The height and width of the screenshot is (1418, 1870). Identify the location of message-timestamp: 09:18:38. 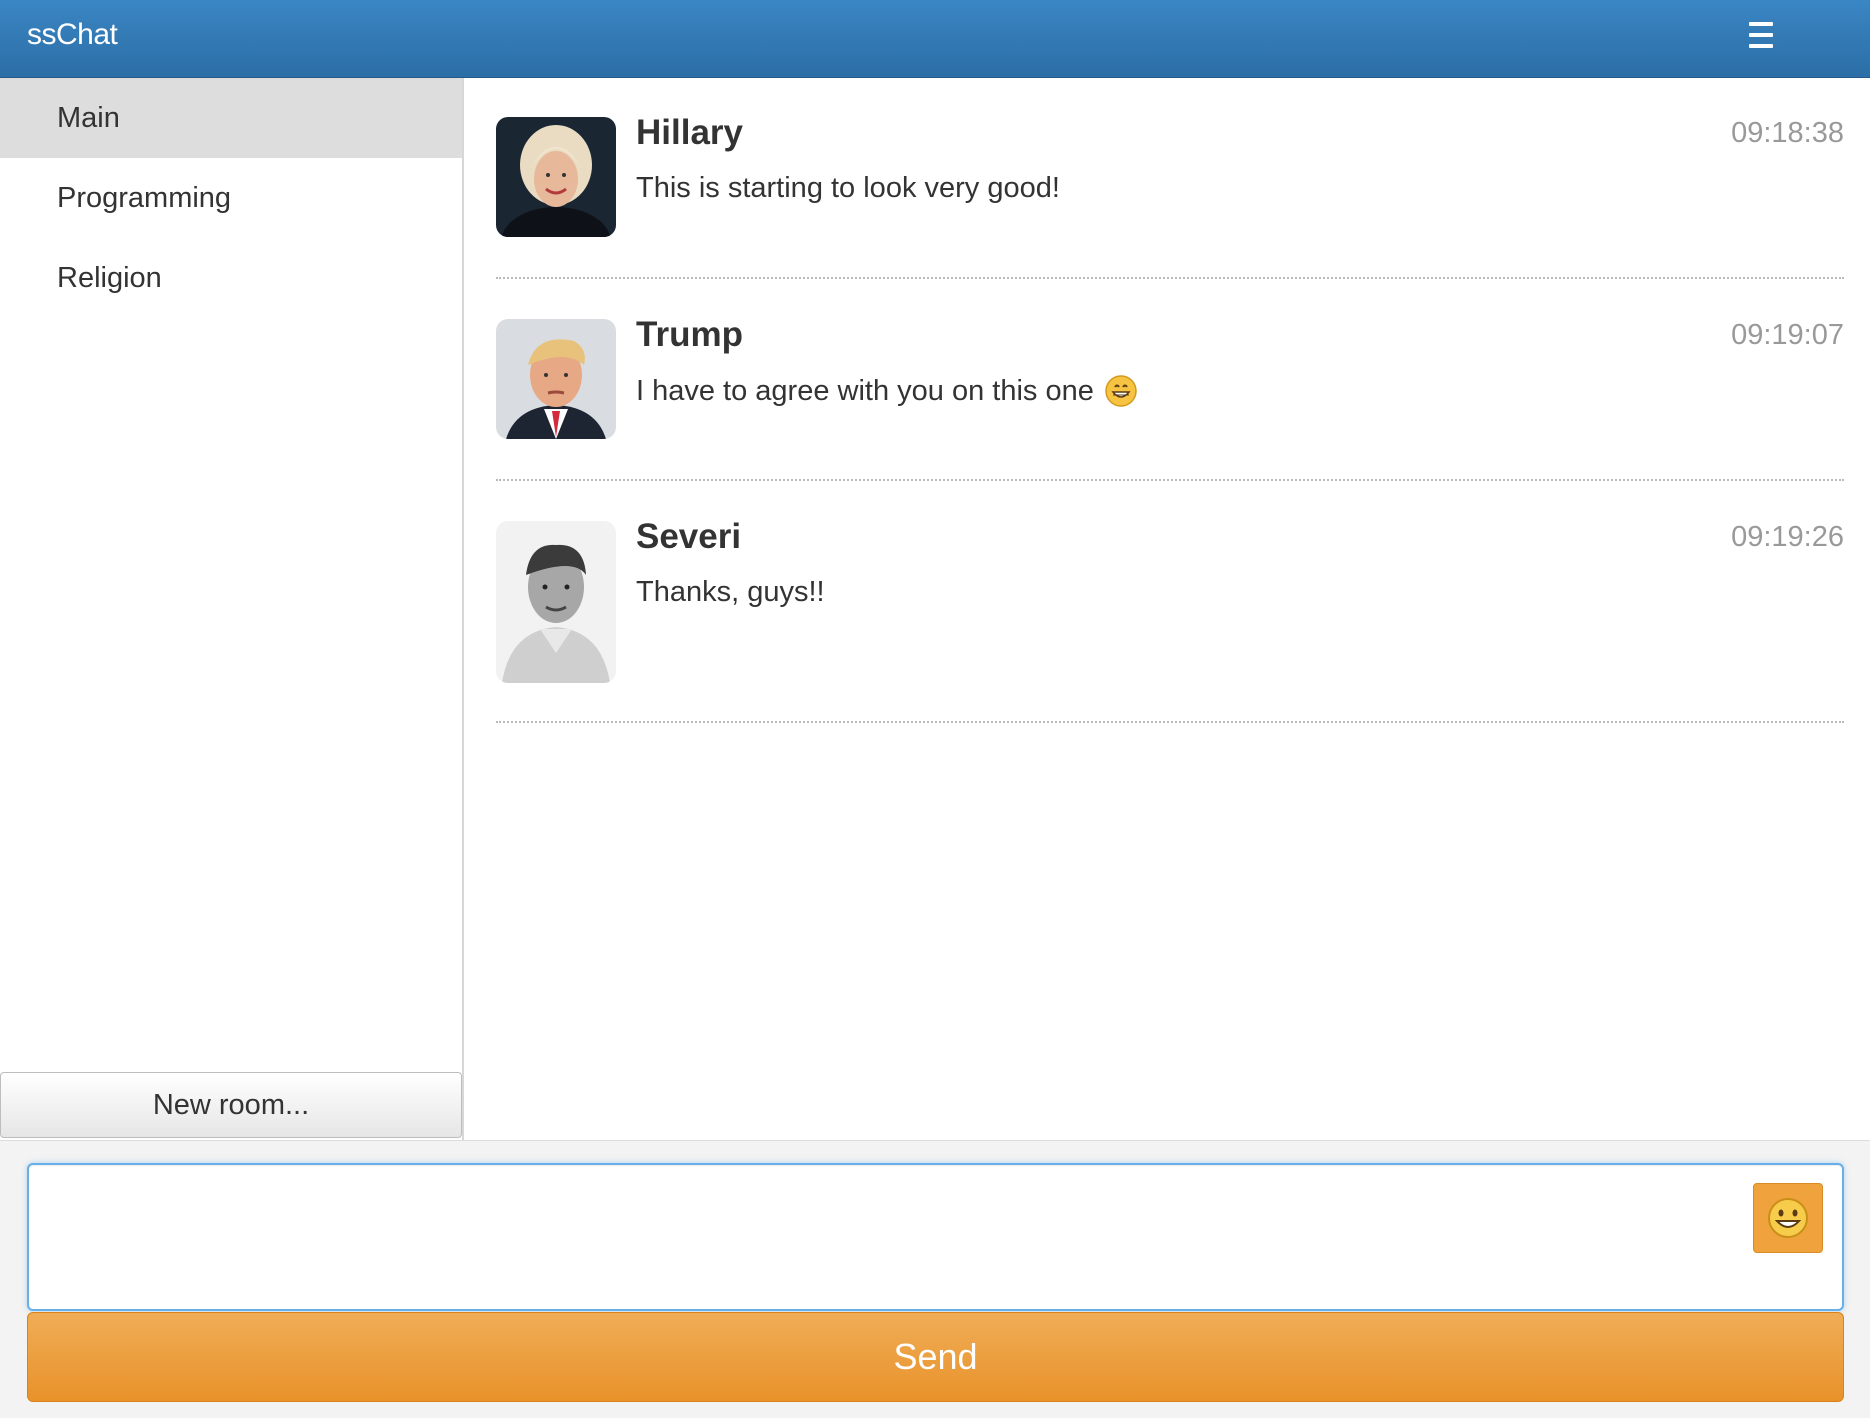
(1787, 133).